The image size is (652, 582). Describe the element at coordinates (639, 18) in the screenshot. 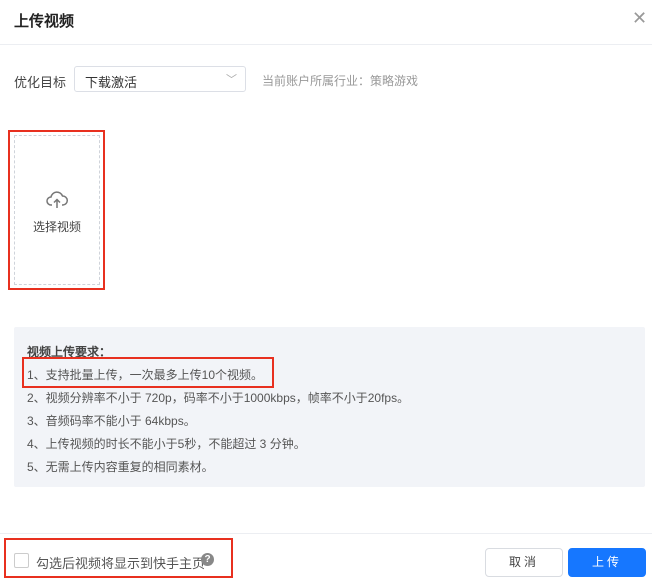

I see `close-icon: ✕` at that location.